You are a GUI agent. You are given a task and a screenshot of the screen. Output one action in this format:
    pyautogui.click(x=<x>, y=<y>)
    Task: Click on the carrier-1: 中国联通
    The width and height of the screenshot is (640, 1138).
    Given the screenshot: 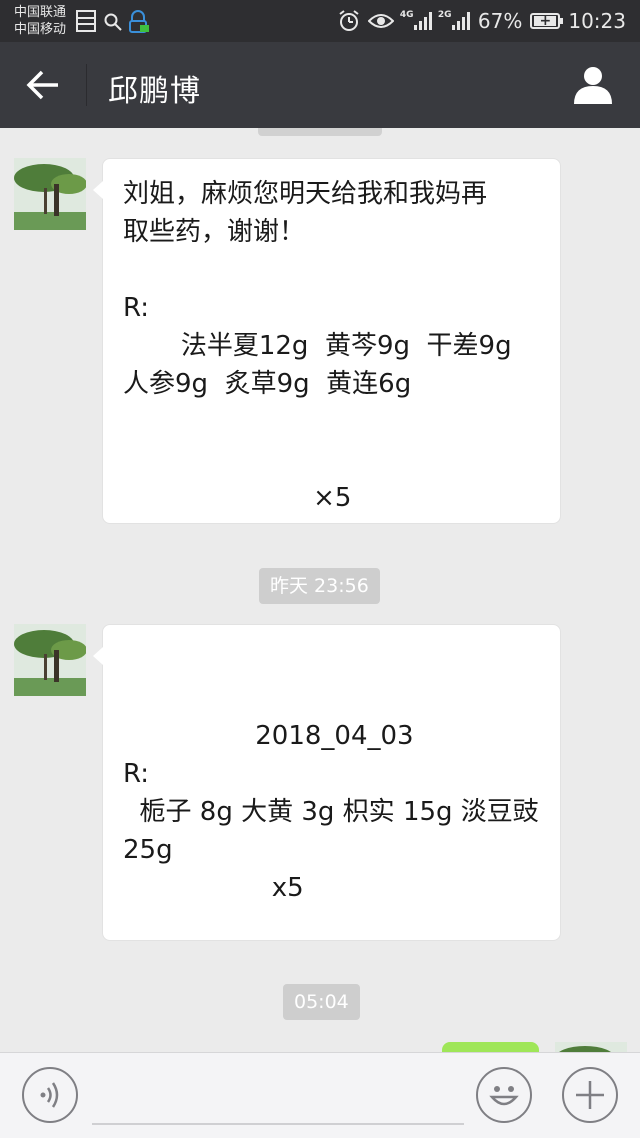 What is the action you would take?
    pyautogui.click(x=40, y=12)
    